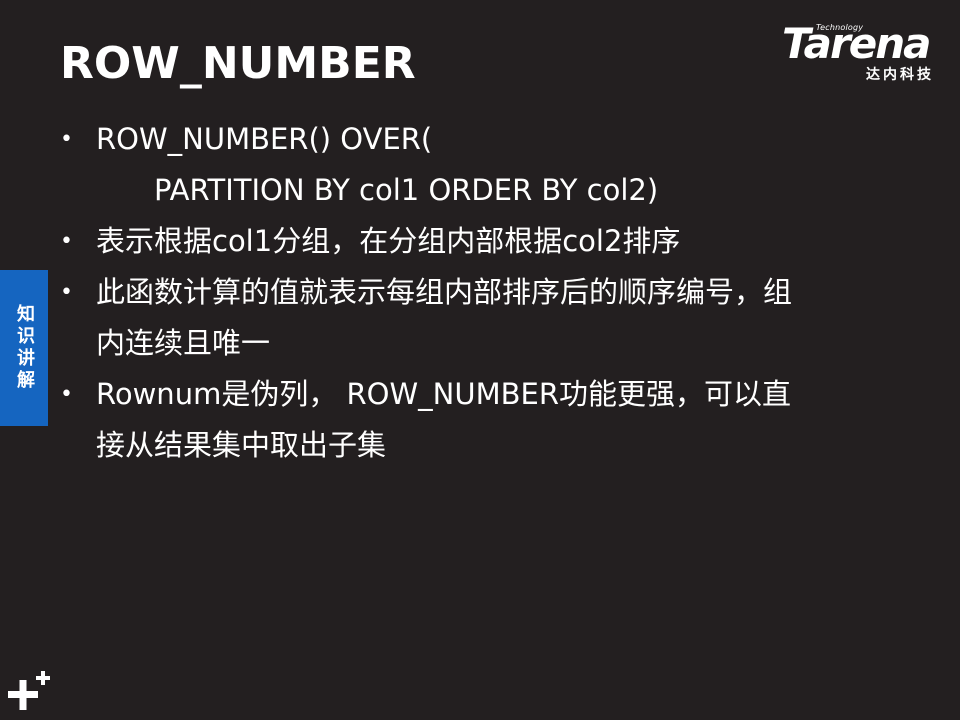  I want to click on bullet-text: Rownum是伪列， ROW_NUMBER功能更强，可以直, so click(443, 394).